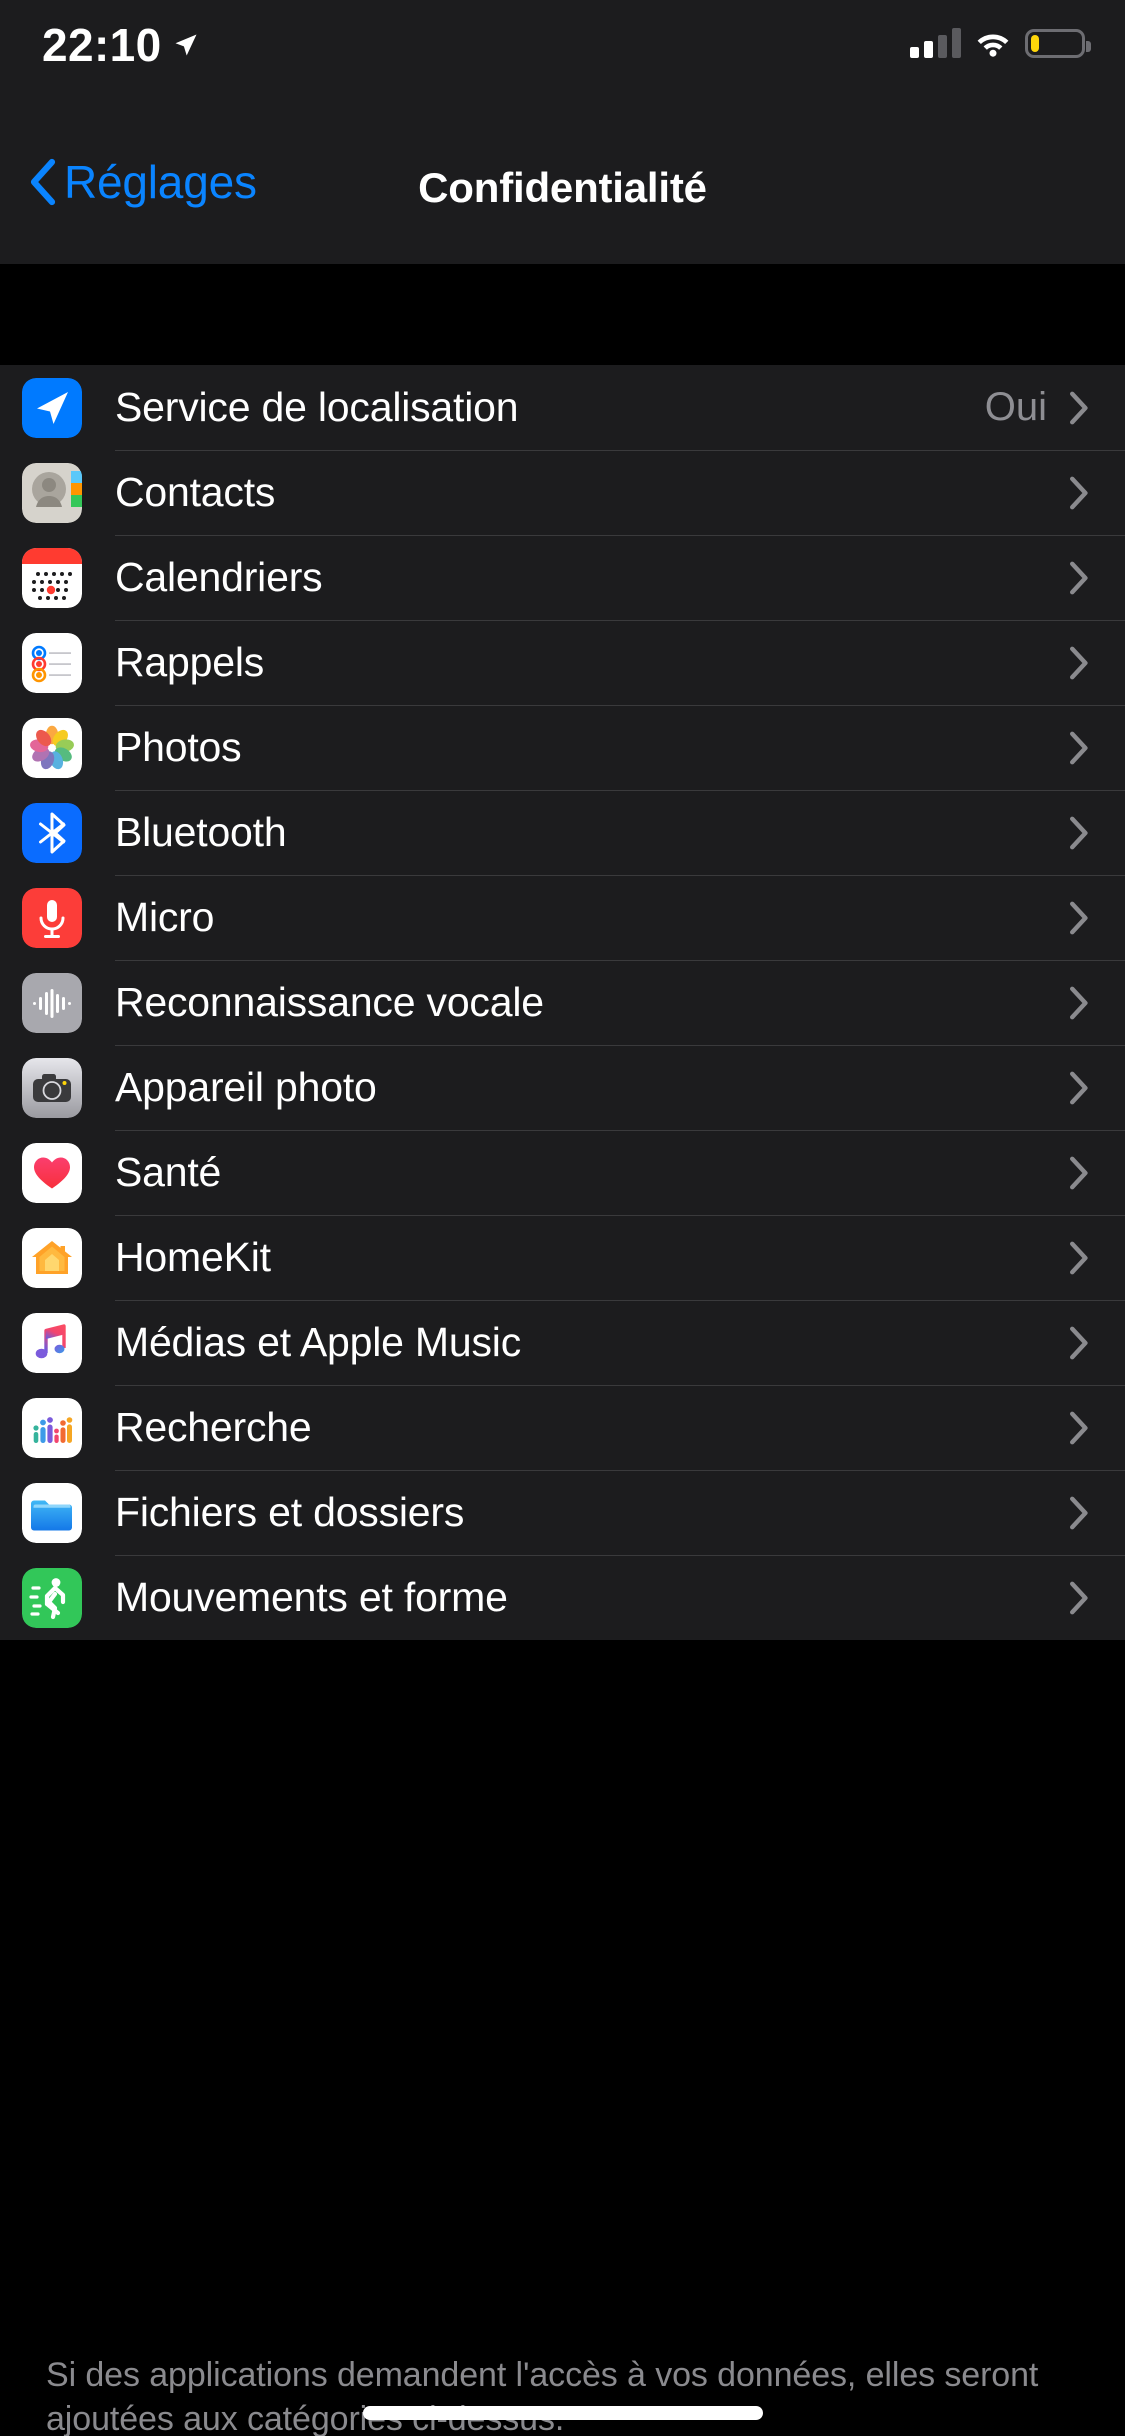 This screenshot has width=1125, height=2436. Describe the element at coordinates (562, 407) in the screenshot. I see `list-item-location-services: Service de localisation Oui` at that location.